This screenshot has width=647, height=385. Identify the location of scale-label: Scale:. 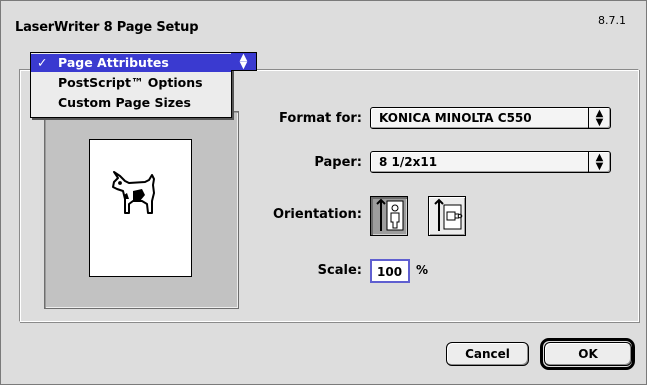
(339, 270).